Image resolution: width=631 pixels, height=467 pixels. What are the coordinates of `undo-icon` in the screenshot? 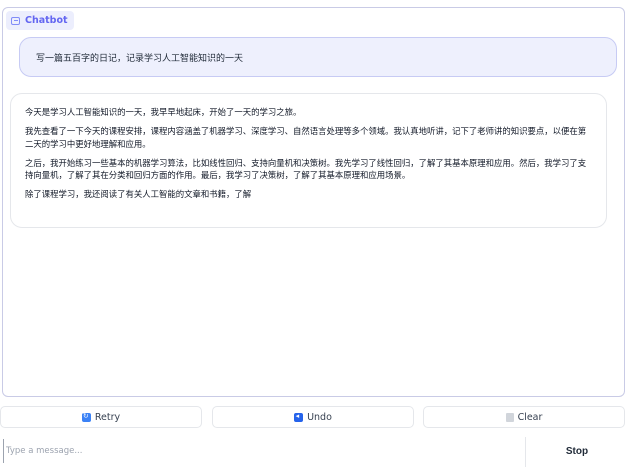 It's located at (299, 417).